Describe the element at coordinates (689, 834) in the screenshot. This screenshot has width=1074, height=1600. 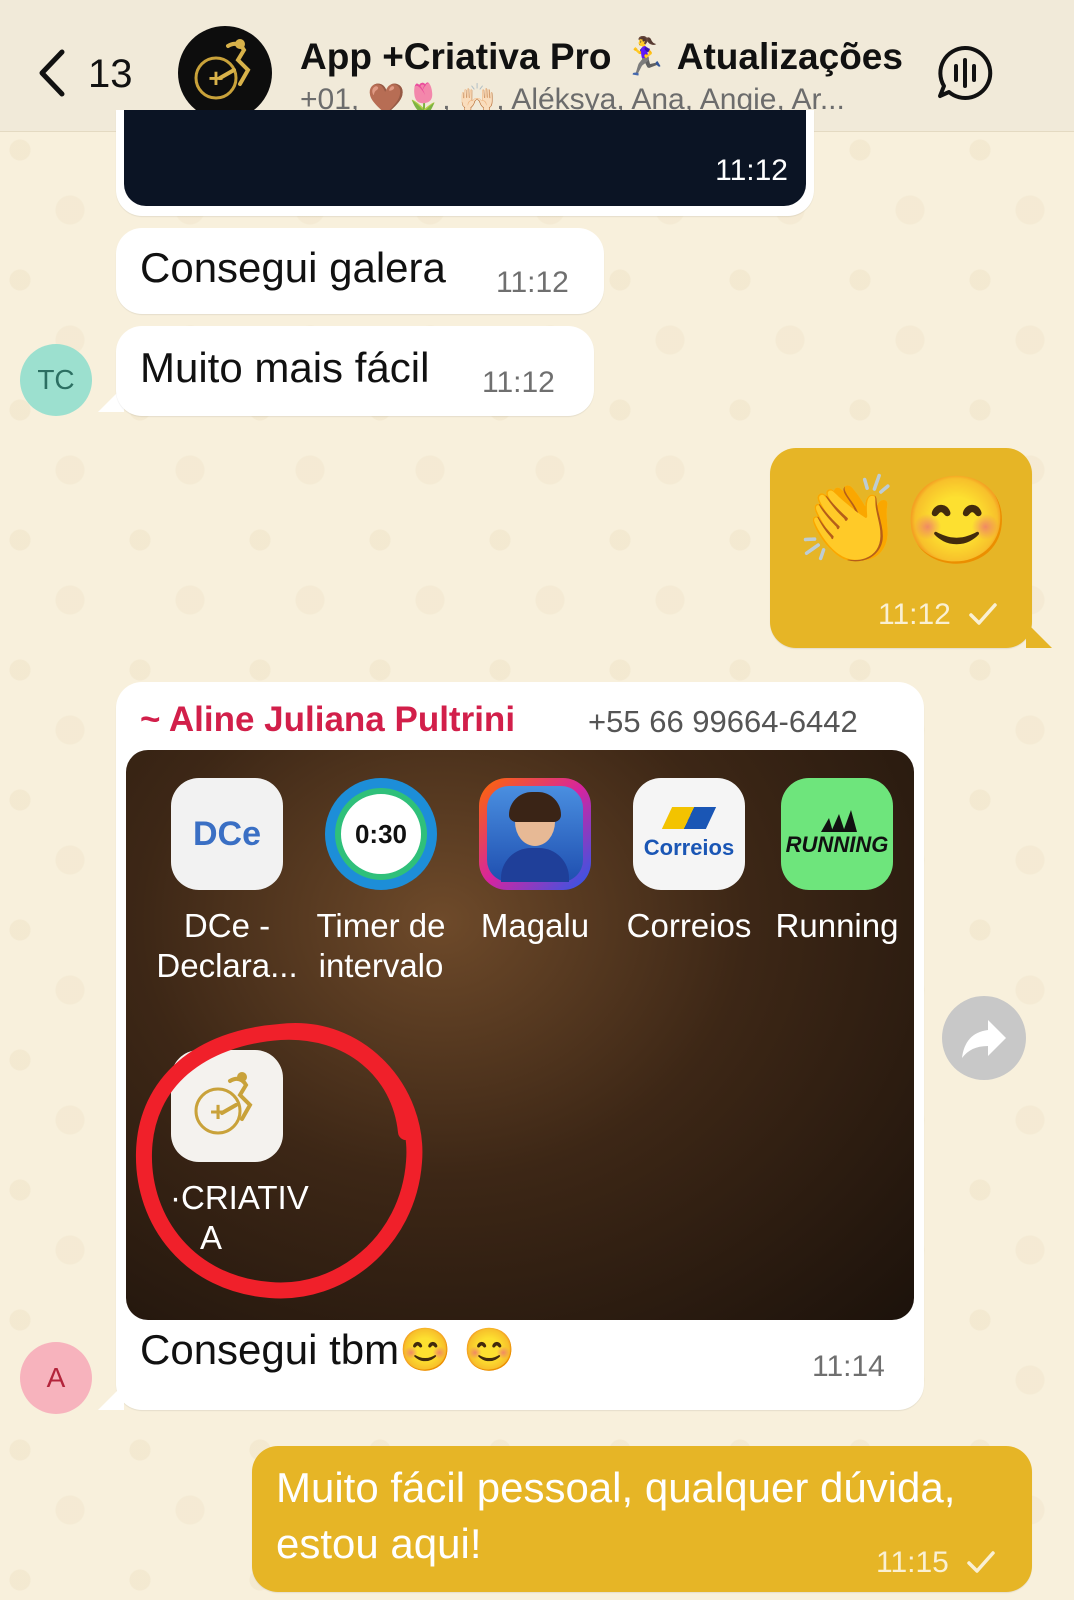
I see `correios-icon: Correios` at that location.